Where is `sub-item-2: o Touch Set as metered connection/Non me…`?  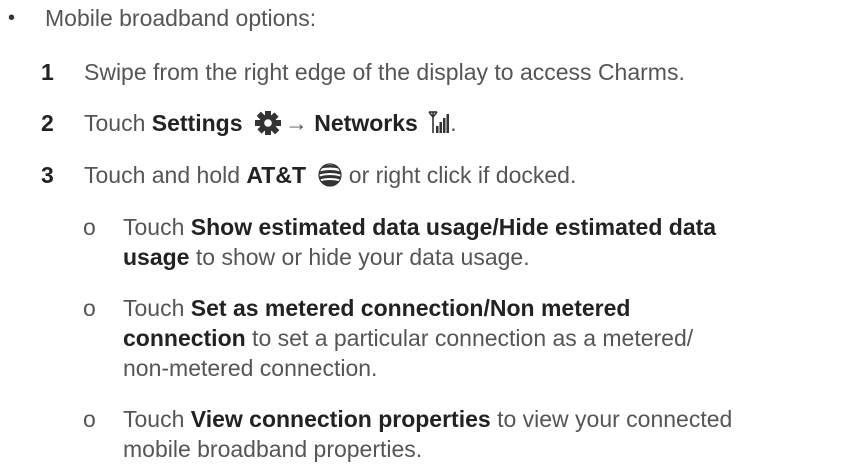 sub-item-2: o Touch Set as metered connection/Non me… is located at coordinates (357, 308).